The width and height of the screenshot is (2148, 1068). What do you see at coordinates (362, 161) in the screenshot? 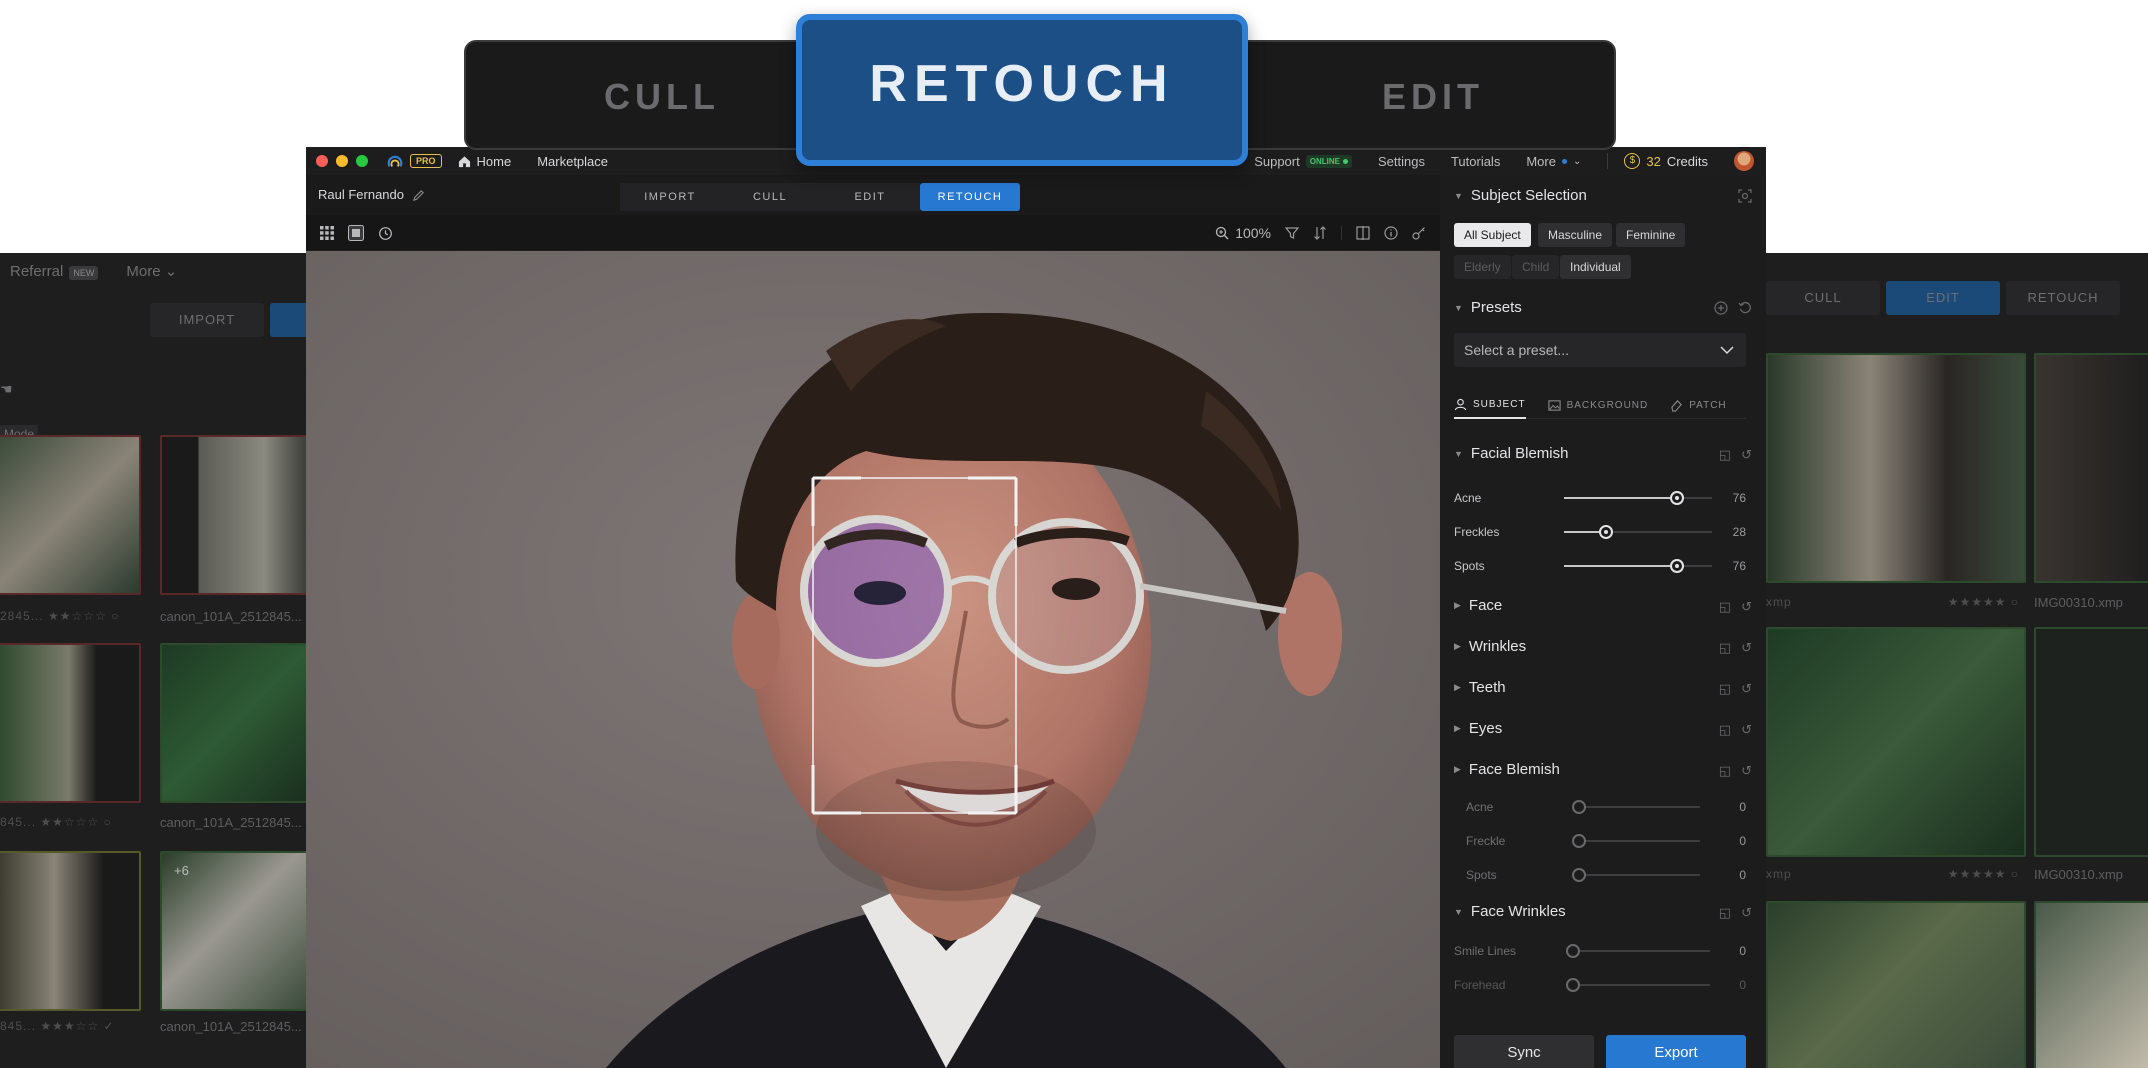
I see `maximize-window-button` at bounding box center [362, 161].